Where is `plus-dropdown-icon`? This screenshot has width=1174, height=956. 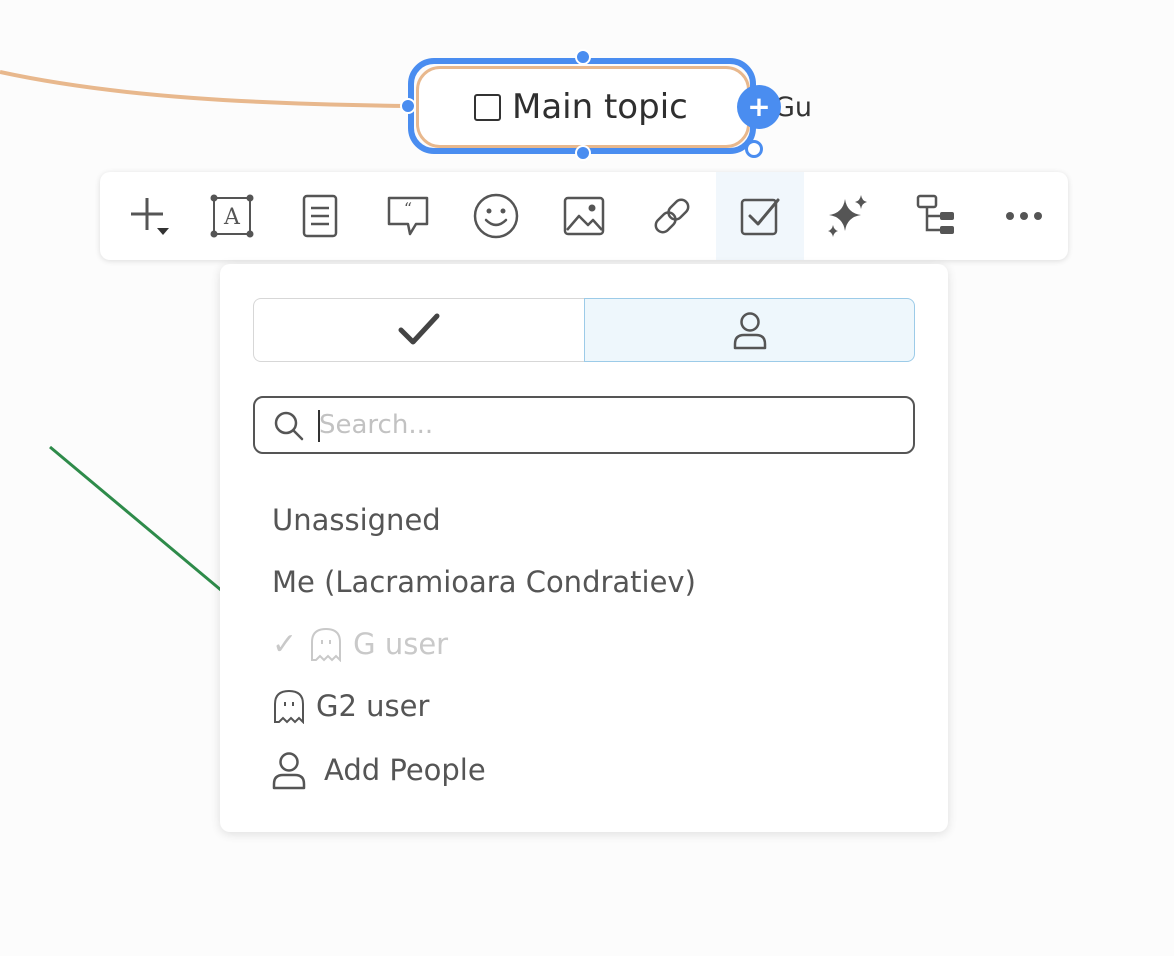 plus-dropdown-icon is located at coordinates (150, 216).